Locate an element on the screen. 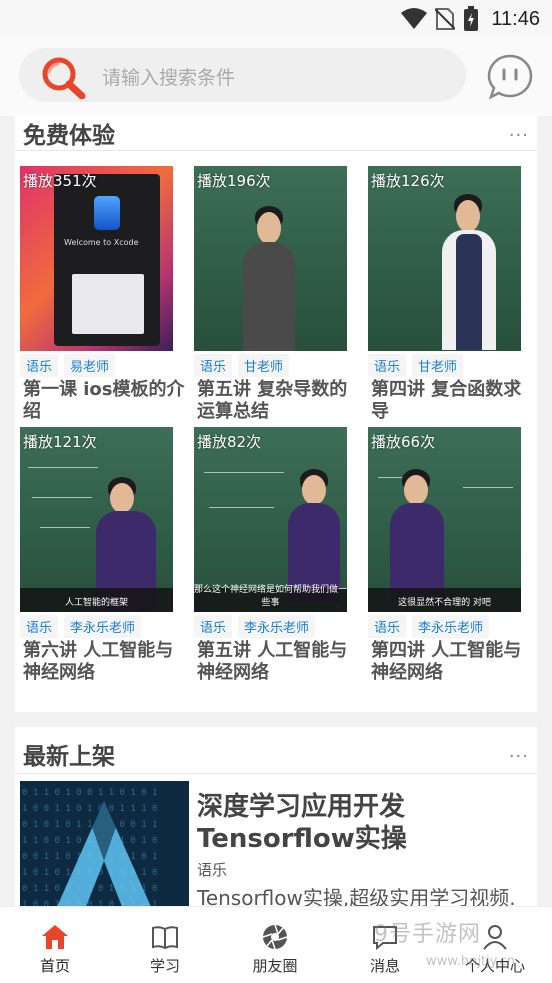 The width and height of the screenshot is (552, 983). nav-study: 学习 is located at coordinates (165, 945).